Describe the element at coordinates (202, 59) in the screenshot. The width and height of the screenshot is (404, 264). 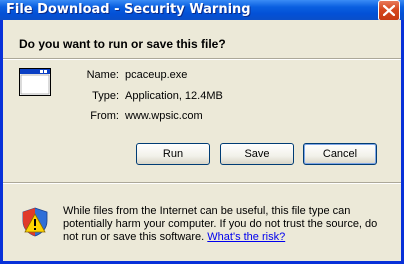
I see `header-divider` at that location.